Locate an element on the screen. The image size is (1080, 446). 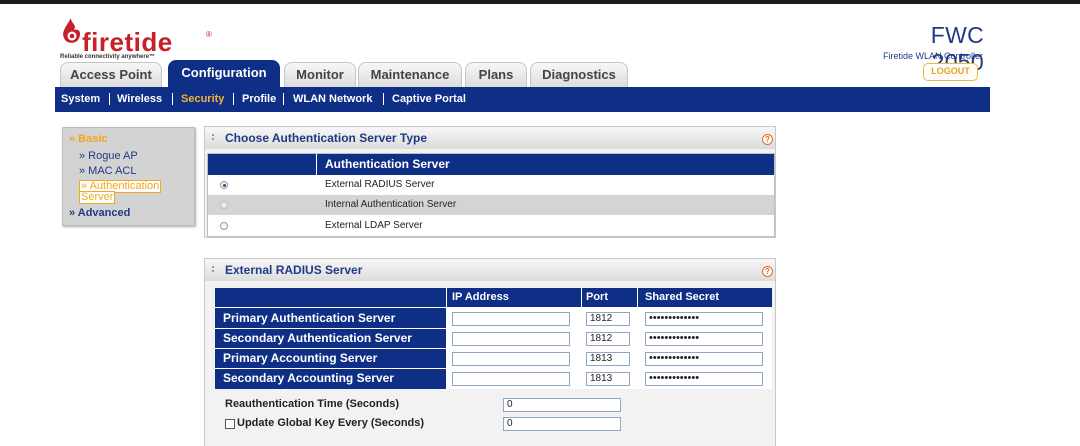
row-label-primary-accounting: Primary Accounting Server is located at coordinates (300, 358).